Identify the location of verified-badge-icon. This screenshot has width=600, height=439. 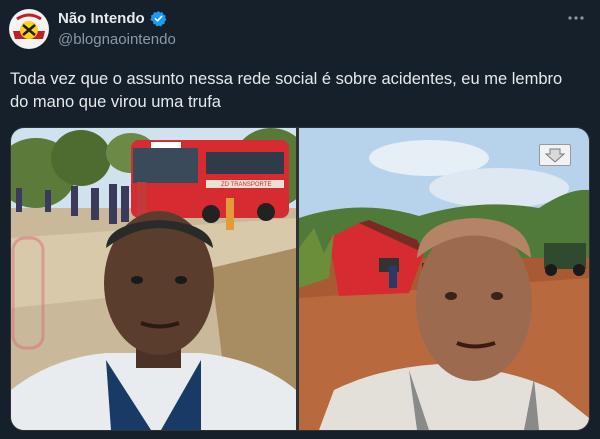
(158, 18).